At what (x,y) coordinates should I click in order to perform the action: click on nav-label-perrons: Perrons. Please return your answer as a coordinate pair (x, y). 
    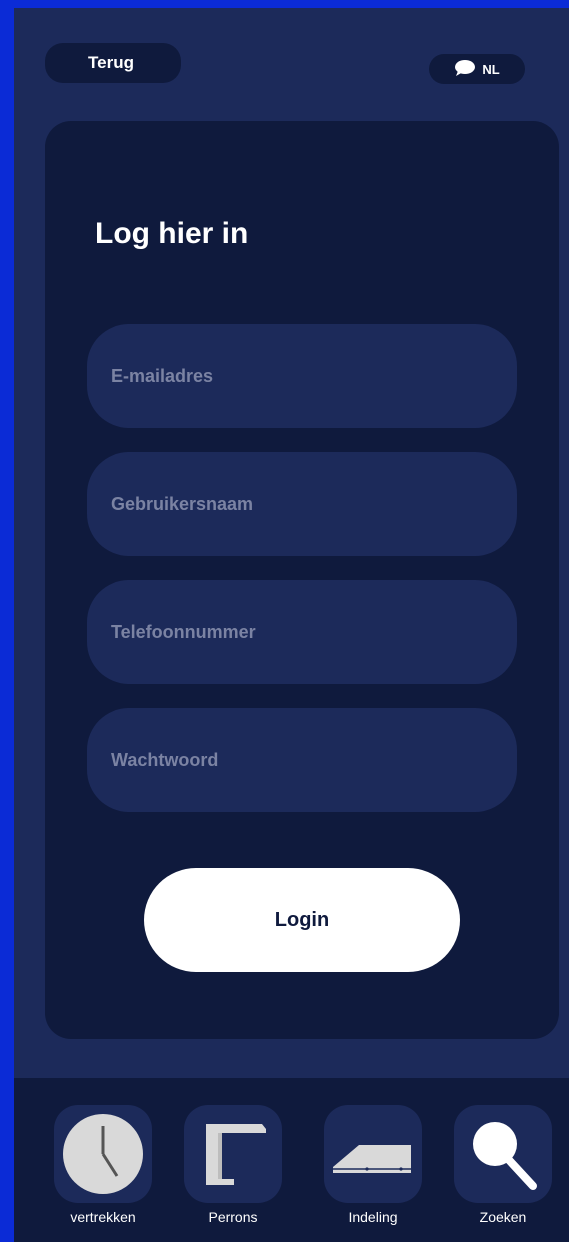
    Looking at the image, I should click on (233, 1217).